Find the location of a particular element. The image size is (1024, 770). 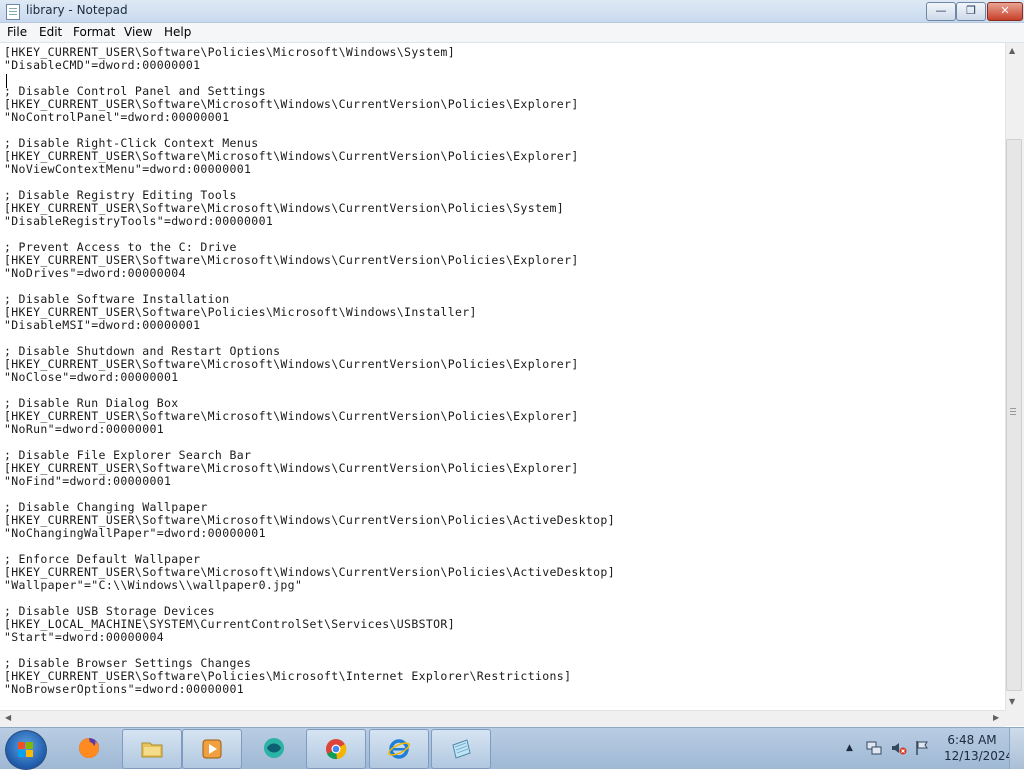

menu-view: View is located at coordinates (138, 32).